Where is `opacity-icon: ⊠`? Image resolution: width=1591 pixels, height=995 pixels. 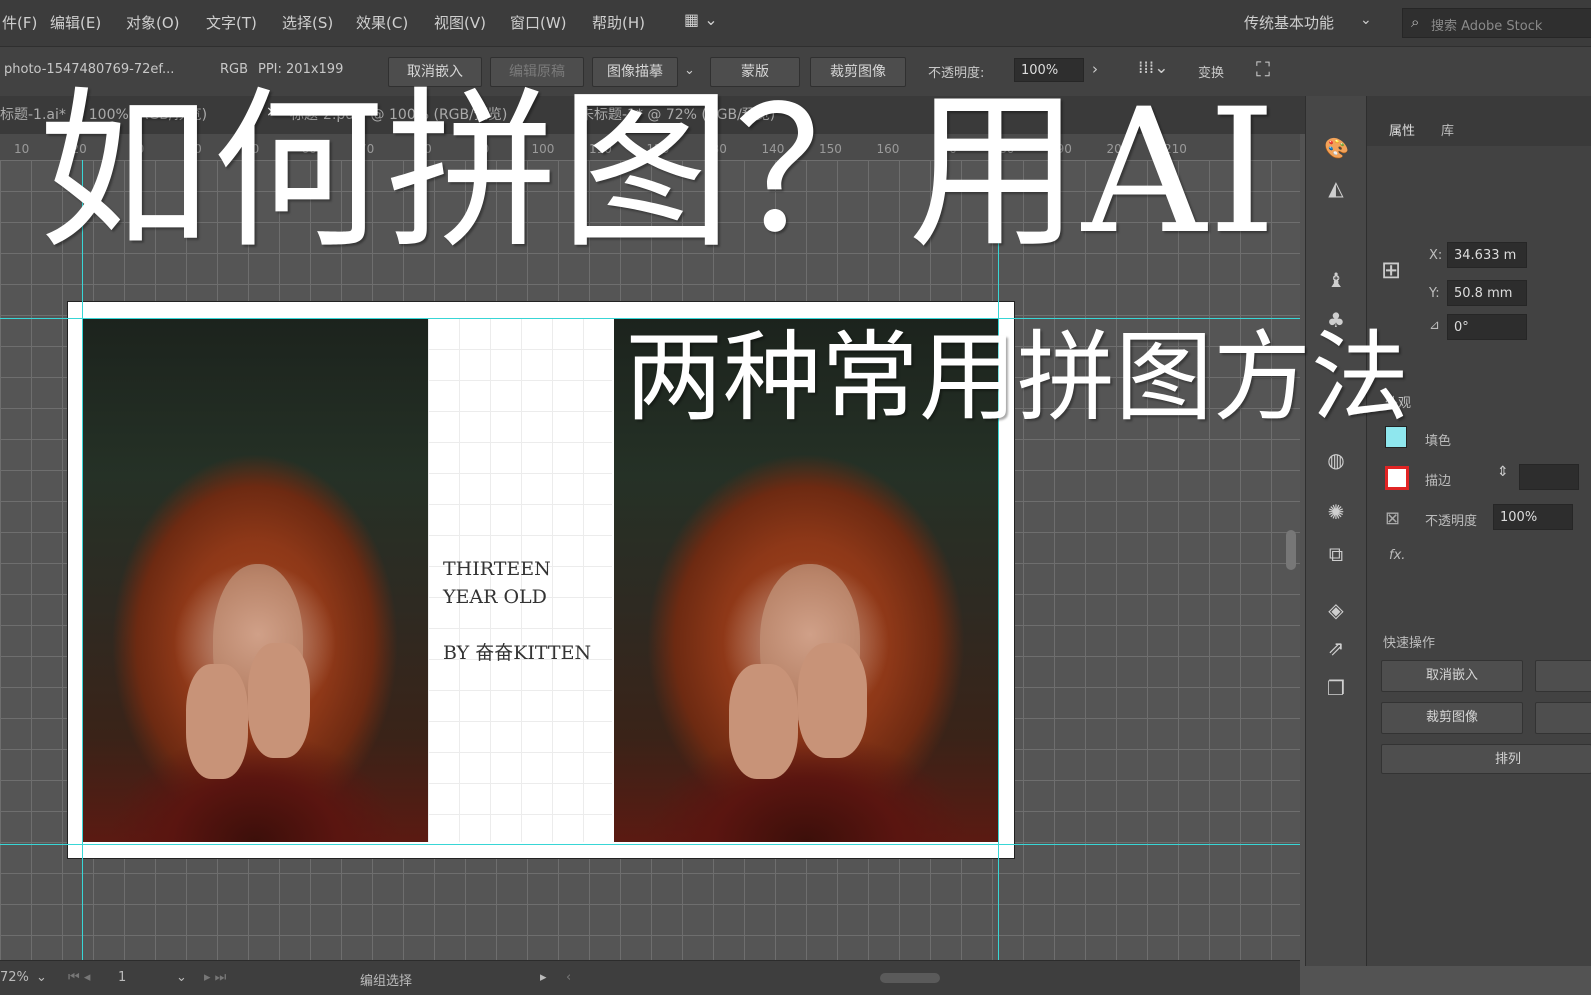 opacity-icon: ⊠ is located at coordinates (1393, 518).